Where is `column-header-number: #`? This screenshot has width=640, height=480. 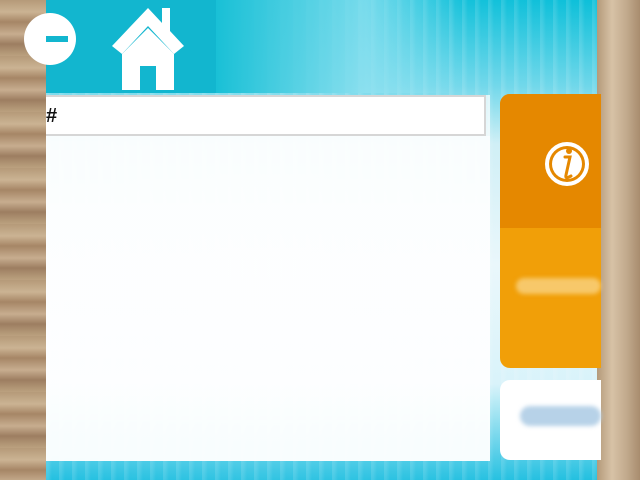
column-header-number: # is located at coordinates (51, 116).